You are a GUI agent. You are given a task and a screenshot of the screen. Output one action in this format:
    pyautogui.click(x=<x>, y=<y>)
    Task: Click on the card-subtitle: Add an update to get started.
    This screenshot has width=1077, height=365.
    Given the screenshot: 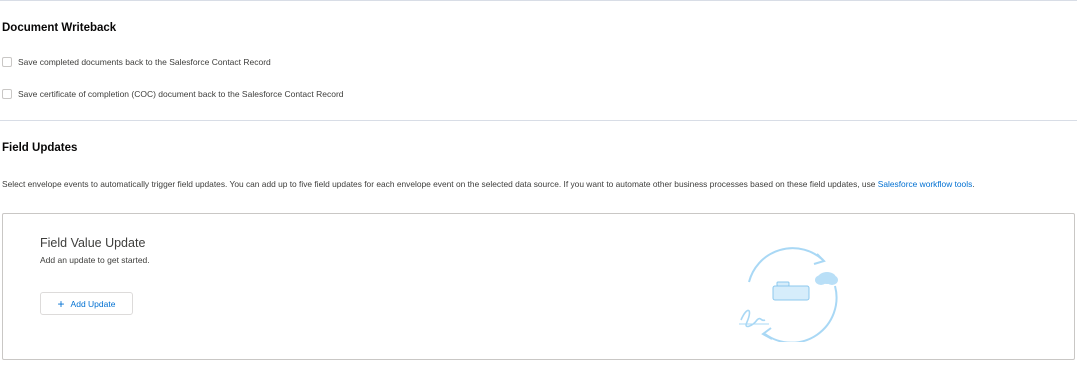 What is the action you would take?
    pyautogui.click(x=95, y=260)
    